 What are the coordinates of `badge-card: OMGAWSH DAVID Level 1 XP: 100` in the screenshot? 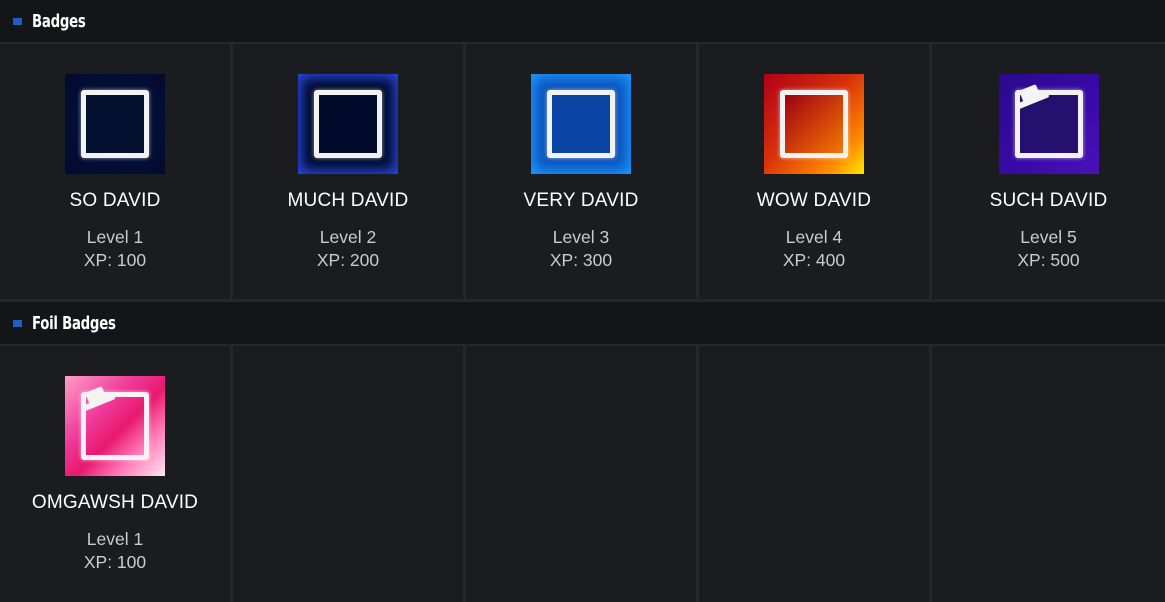 It's located at (116, 474).